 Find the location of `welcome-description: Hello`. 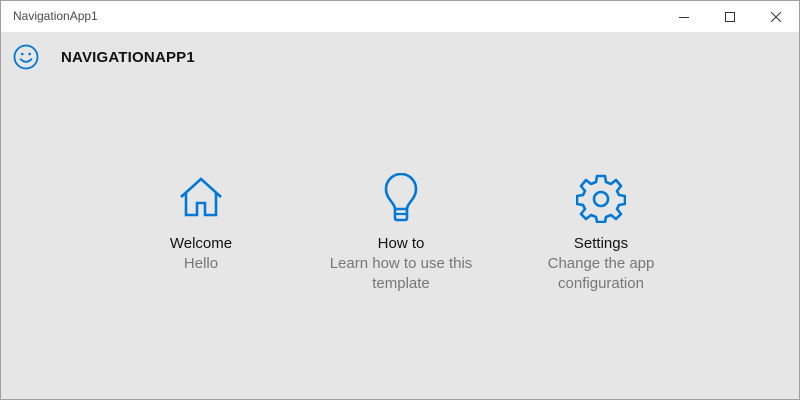

welcome-description: Hello is located at coordinates (201, 263).